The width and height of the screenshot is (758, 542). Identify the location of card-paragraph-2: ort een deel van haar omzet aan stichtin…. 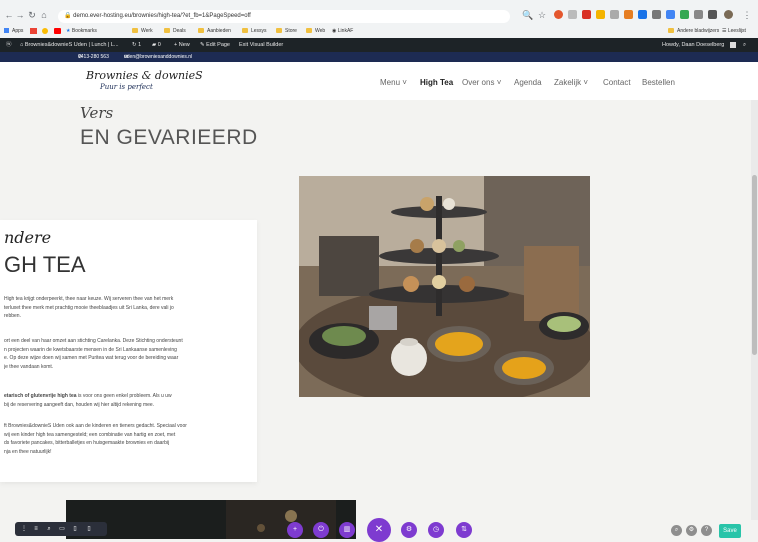
(93, 354).